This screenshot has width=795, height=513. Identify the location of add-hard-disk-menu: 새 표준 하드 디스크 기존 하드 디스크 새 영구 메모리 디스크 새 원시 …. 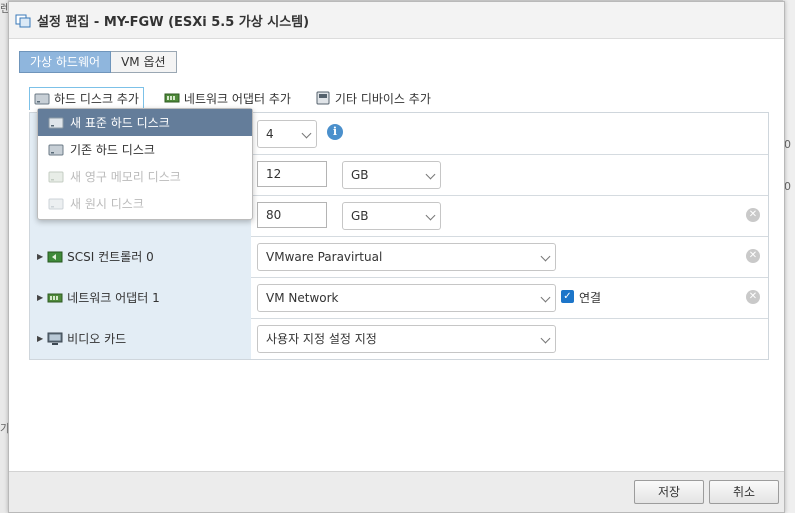
(145, 164).